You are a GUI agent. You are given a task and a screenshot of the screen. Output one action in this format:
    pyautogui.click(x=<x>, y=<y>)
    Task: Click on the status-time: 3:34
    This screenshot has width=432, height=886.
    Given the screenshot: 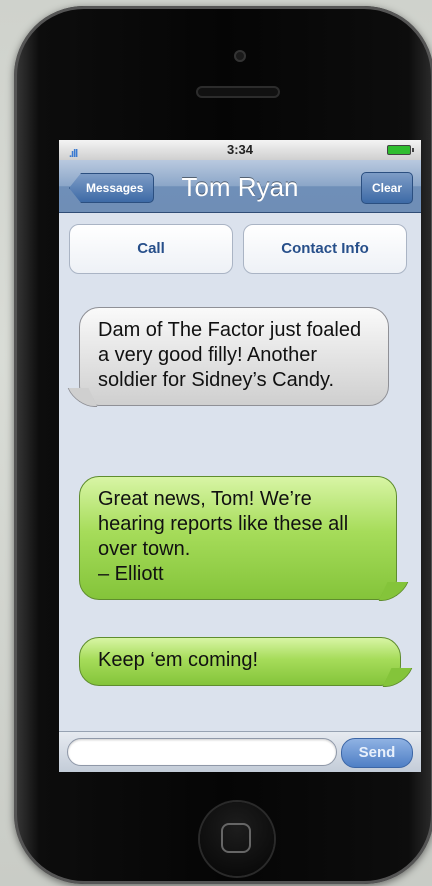 What is the action you would take?
    pyautogui.click(x=240, y=149)
    